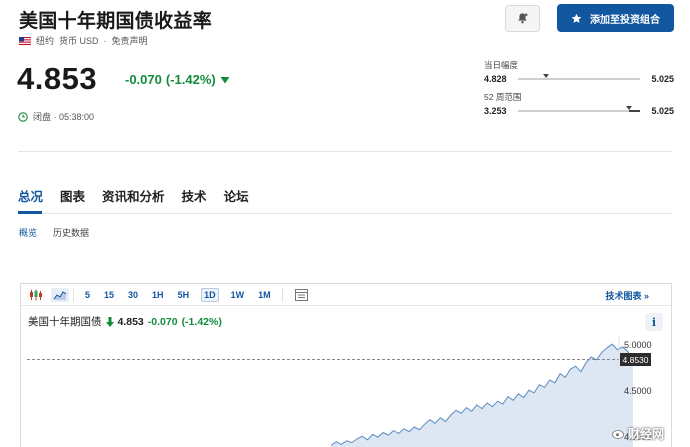  I want to click on y-tick-label: 5.0000, so click(638, 345).